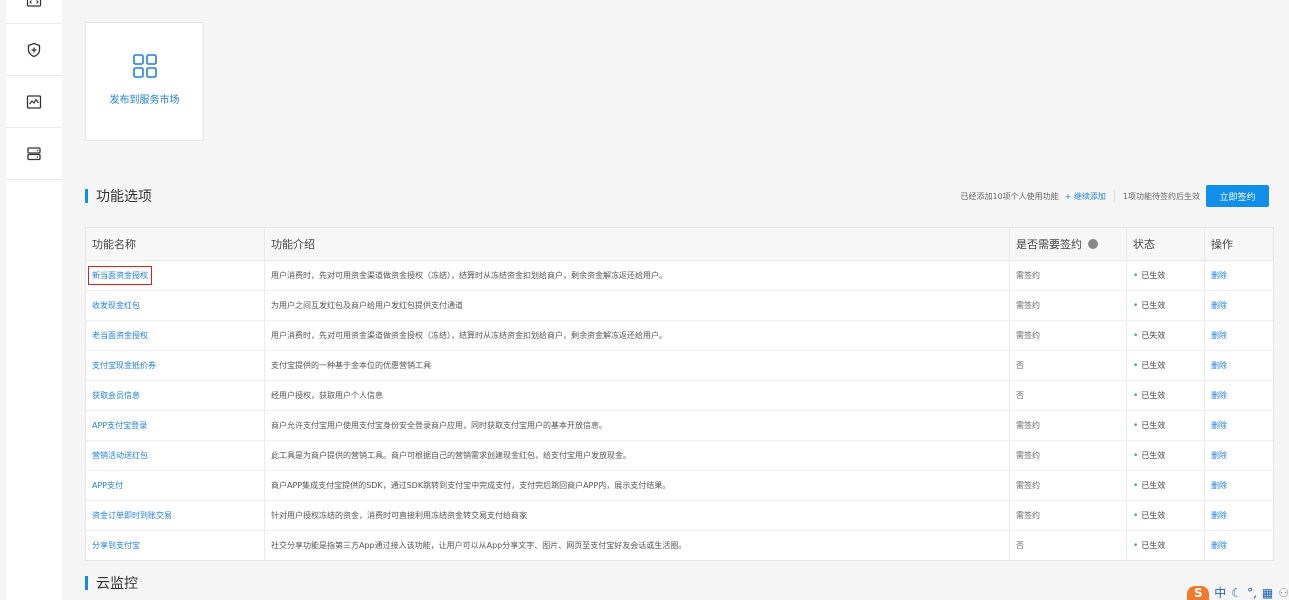 This screenshot has width=1289, height=600. I want to click on cell-name: APP支付宝登录, so click(175, 425).